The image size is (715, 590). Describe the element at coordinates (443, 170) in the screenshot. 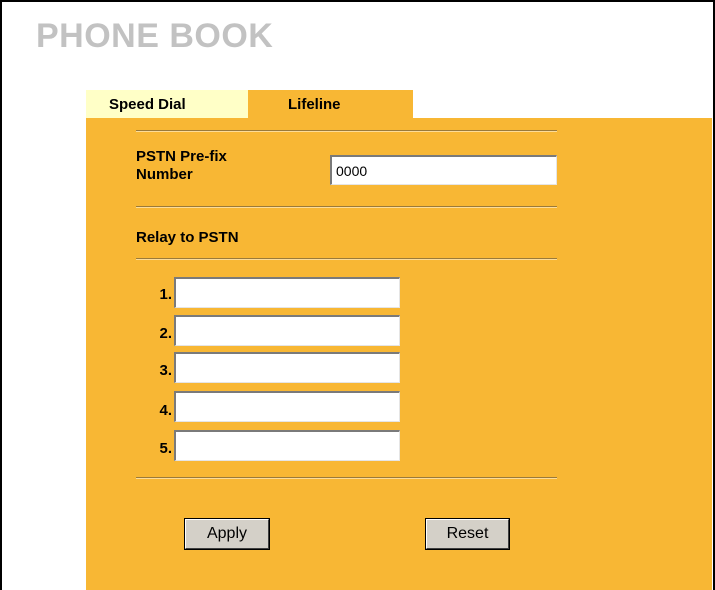

I see `pstn-prefix-input` at that location.